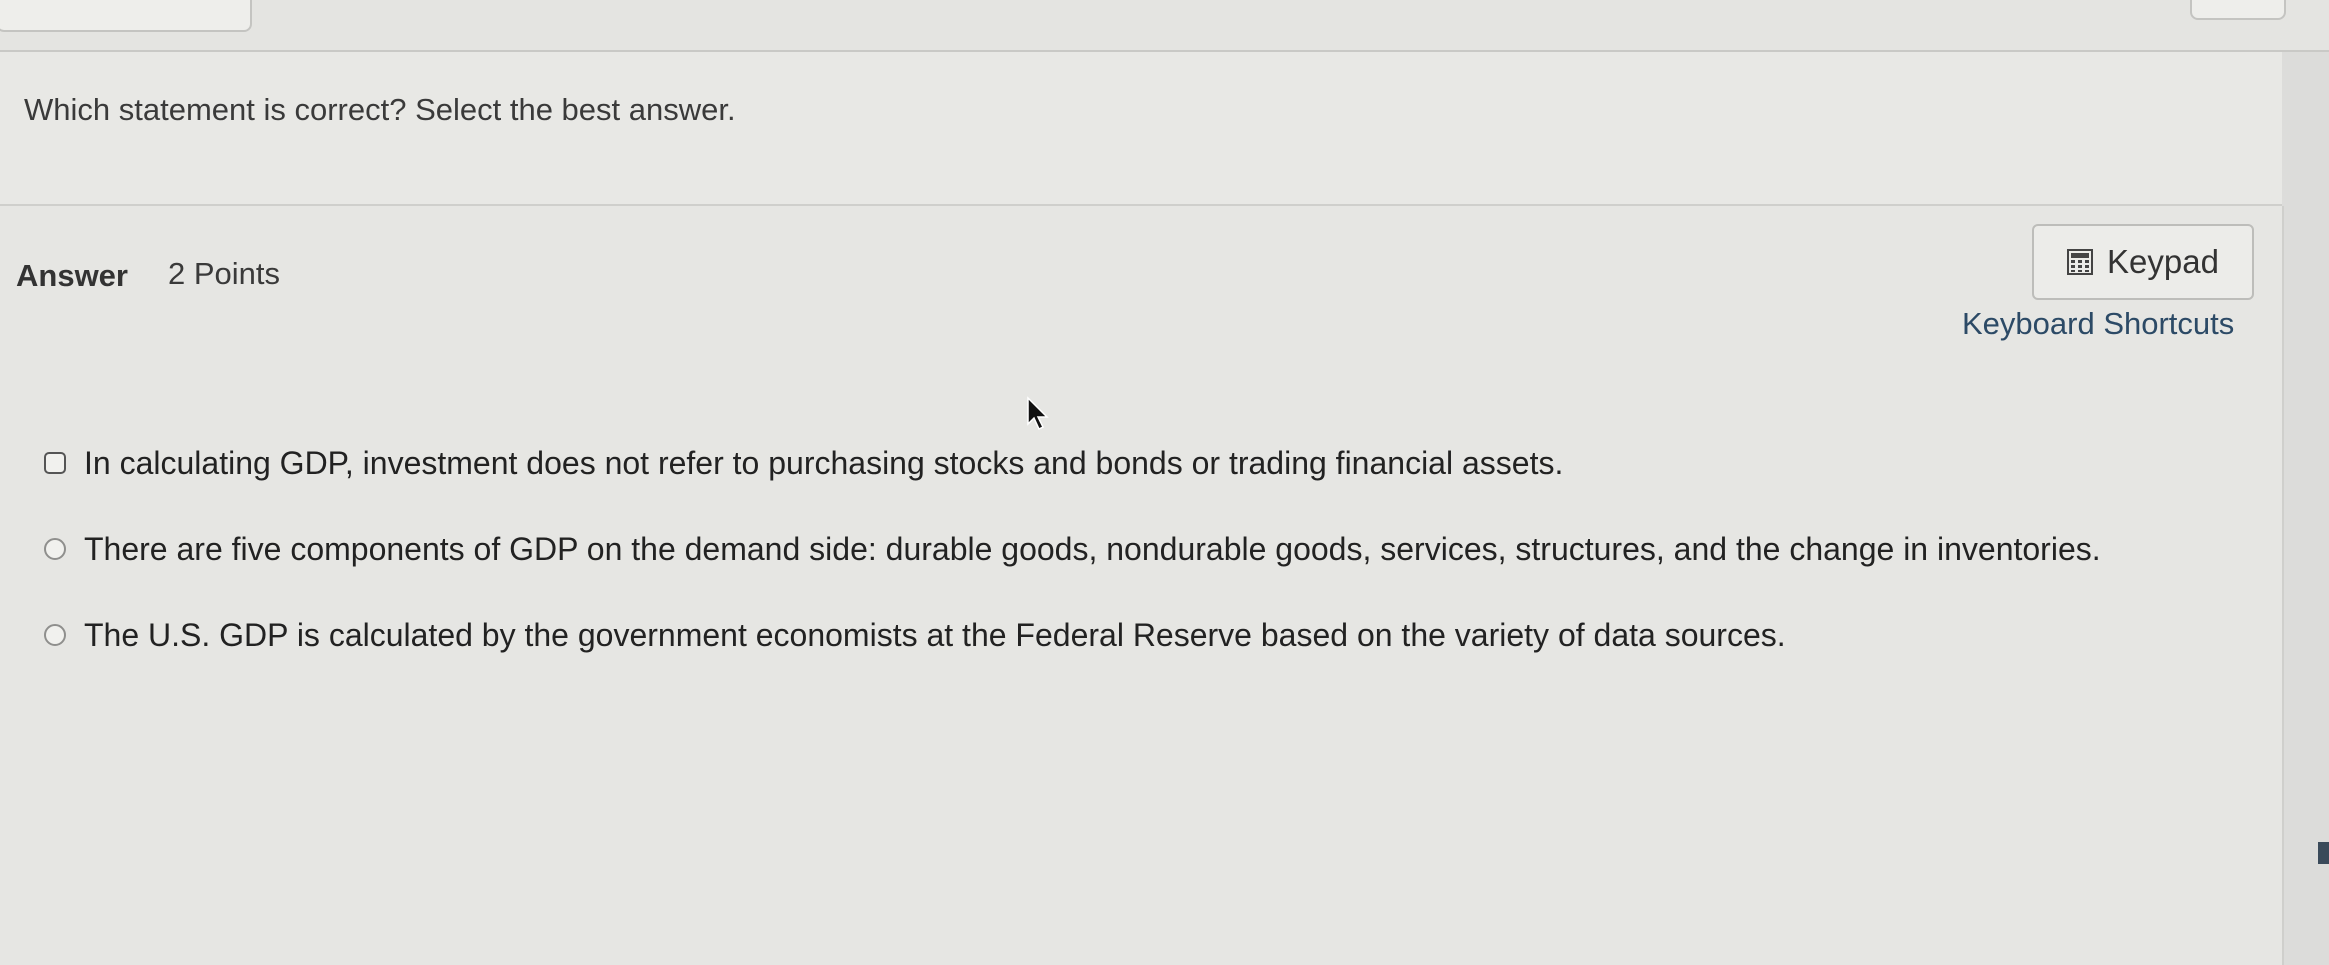 The height and width of the screenshot is (965, 2329). I want to click on keyboard-shortcuts-link: Keyboard Shortcuts, so click(2098, 324).